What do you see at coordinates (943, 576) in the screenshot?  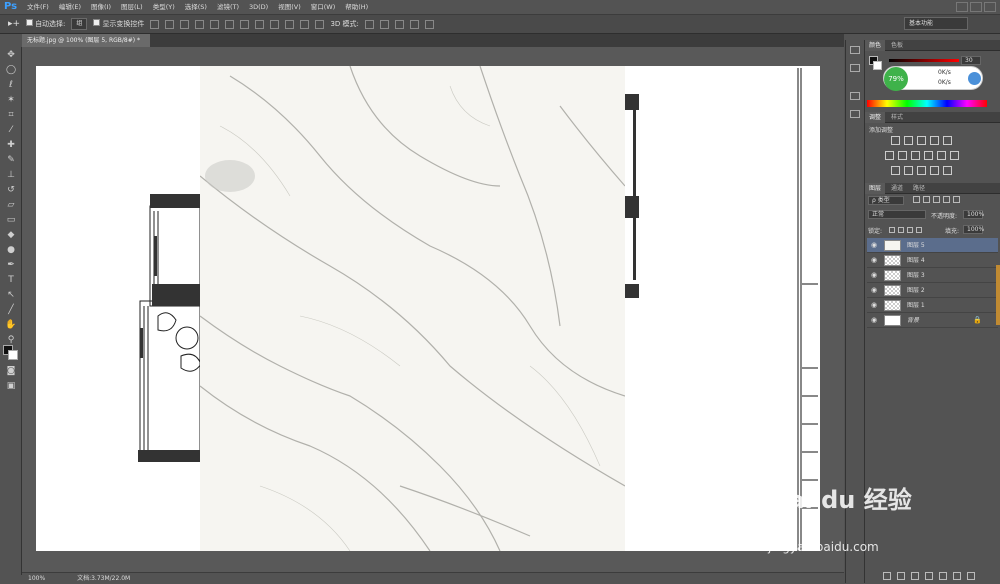 I see `new-group-icon` at bounding box center [943, 576].